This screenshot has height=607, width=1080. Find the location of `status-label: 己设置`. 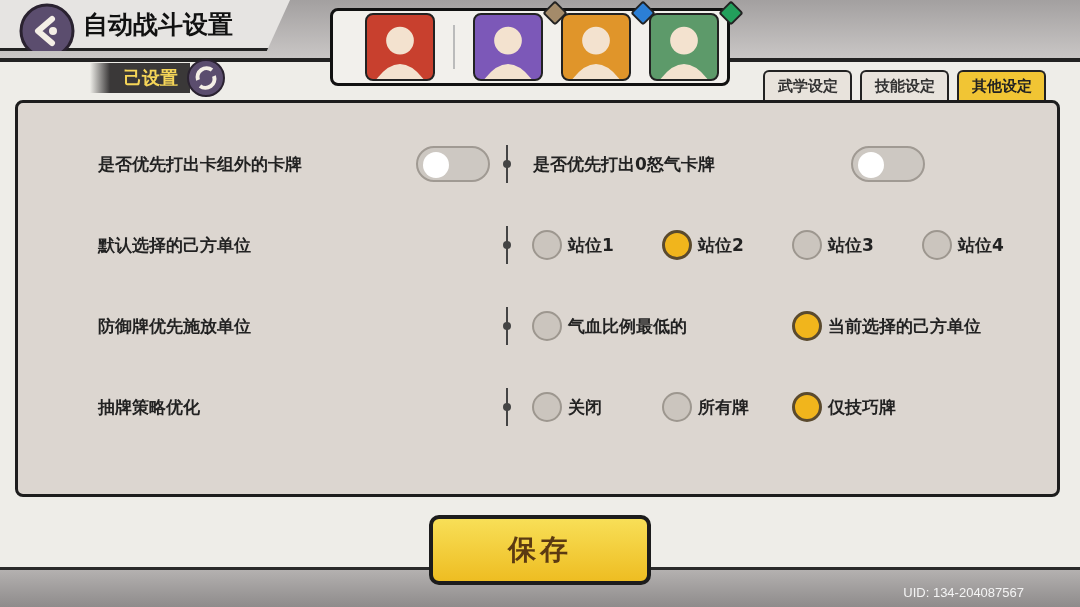

status-label: 己设置 is located at coordinates (140, 78).